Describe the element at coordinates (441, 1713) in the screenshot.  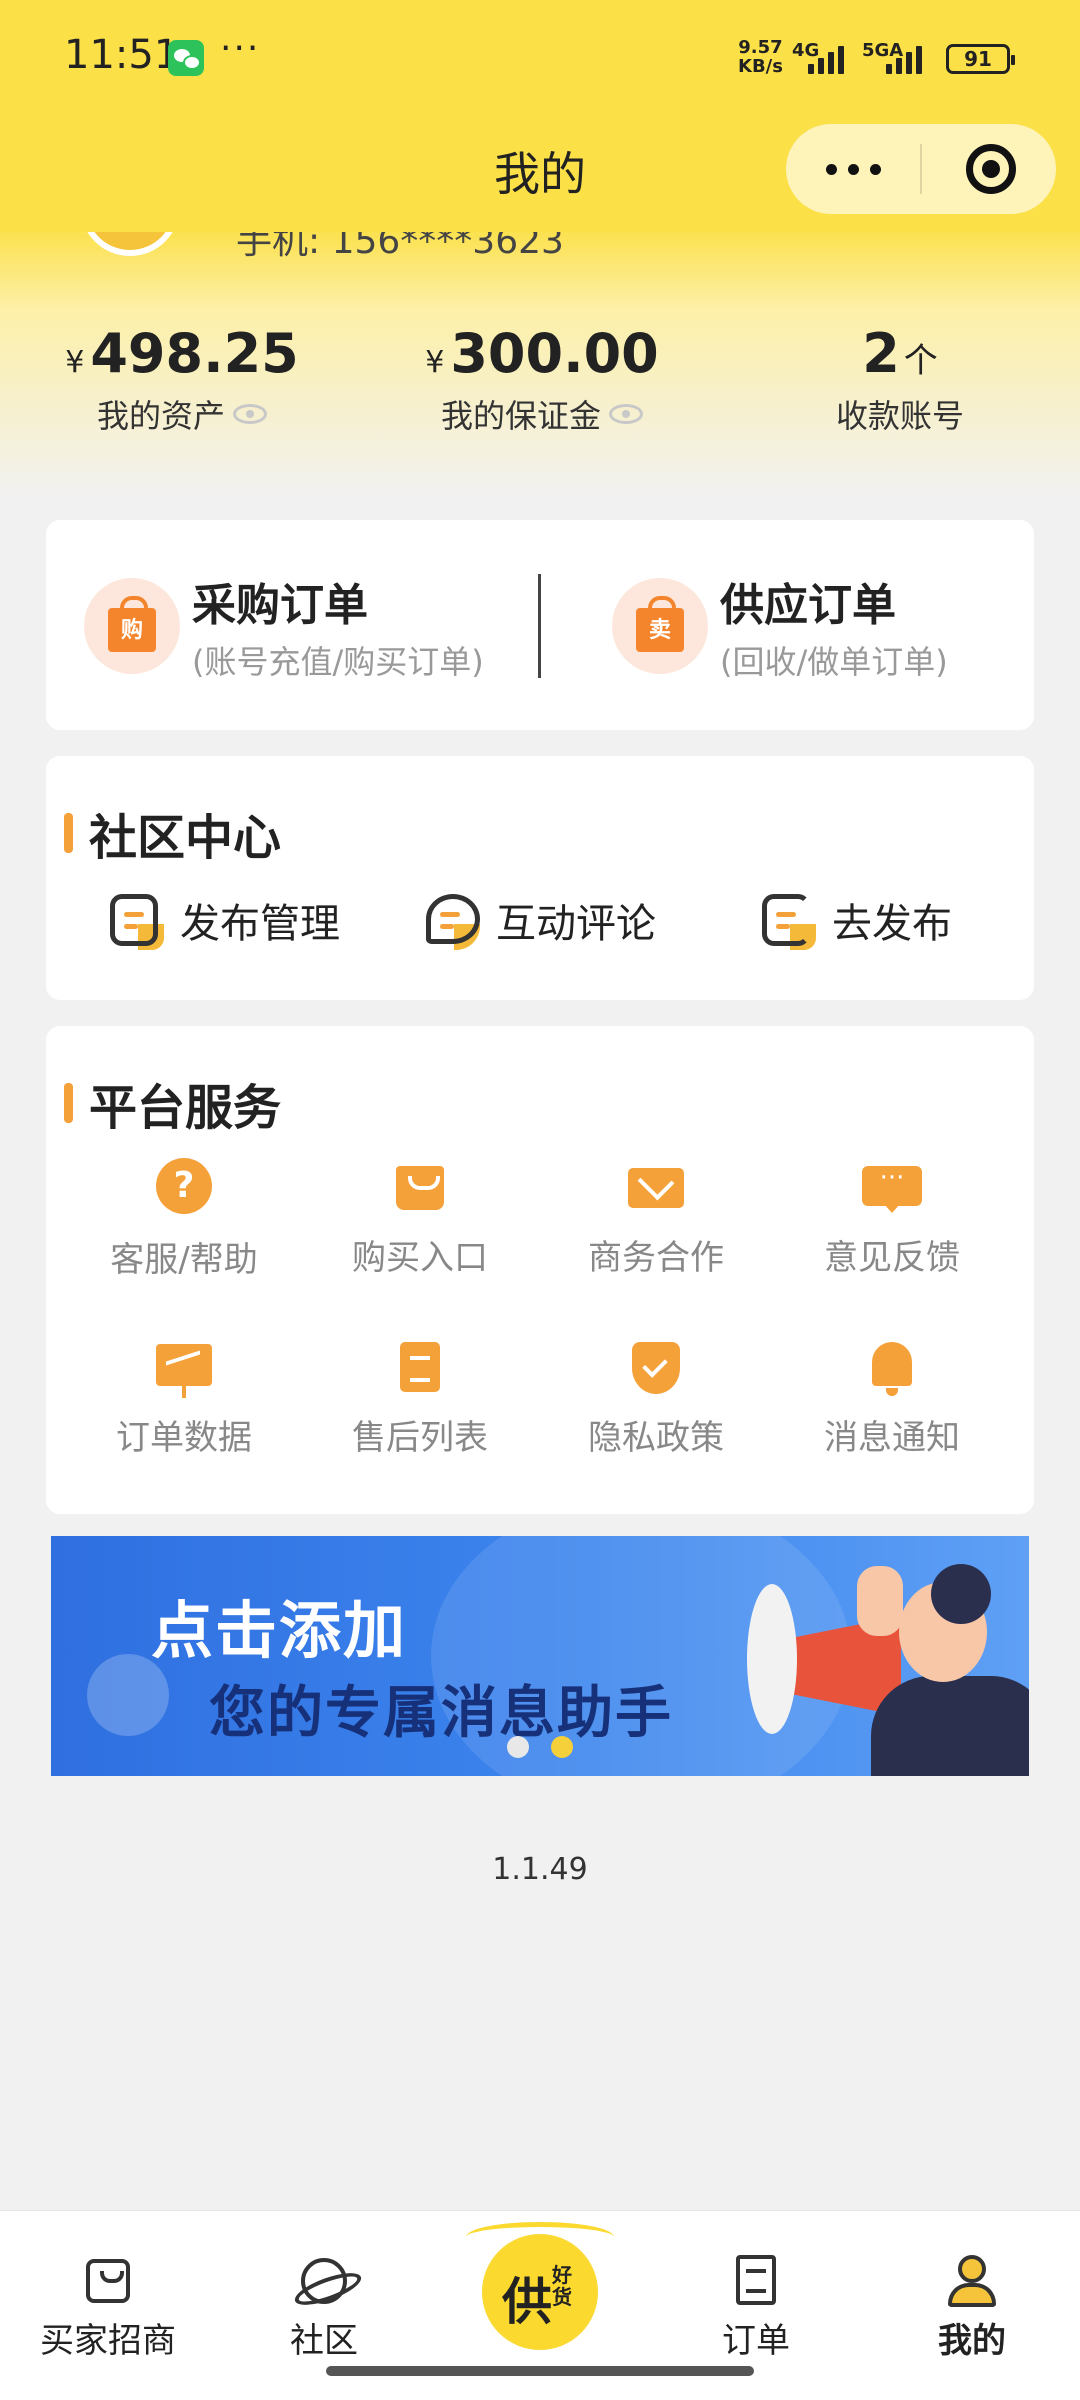
I see `banner-line2: 您的专属消息助手` at that location.